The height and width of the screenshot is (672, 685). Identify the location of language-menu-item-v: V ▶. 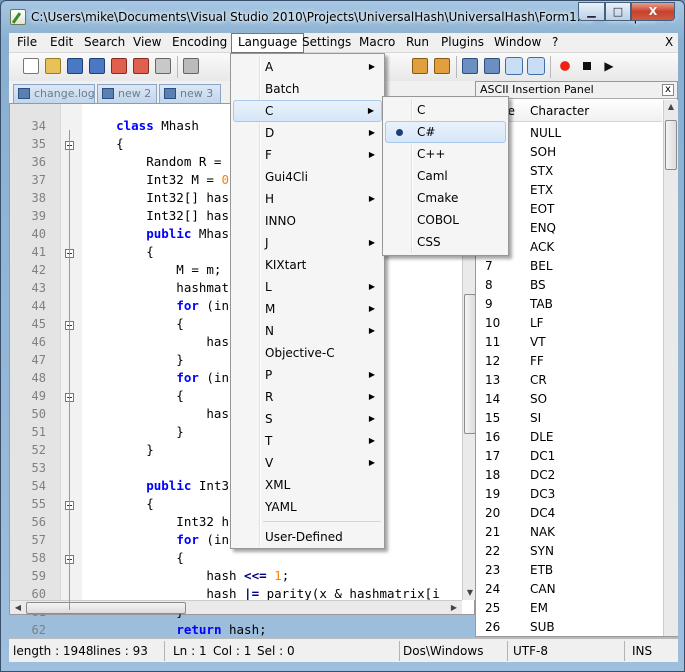
(307, 463).